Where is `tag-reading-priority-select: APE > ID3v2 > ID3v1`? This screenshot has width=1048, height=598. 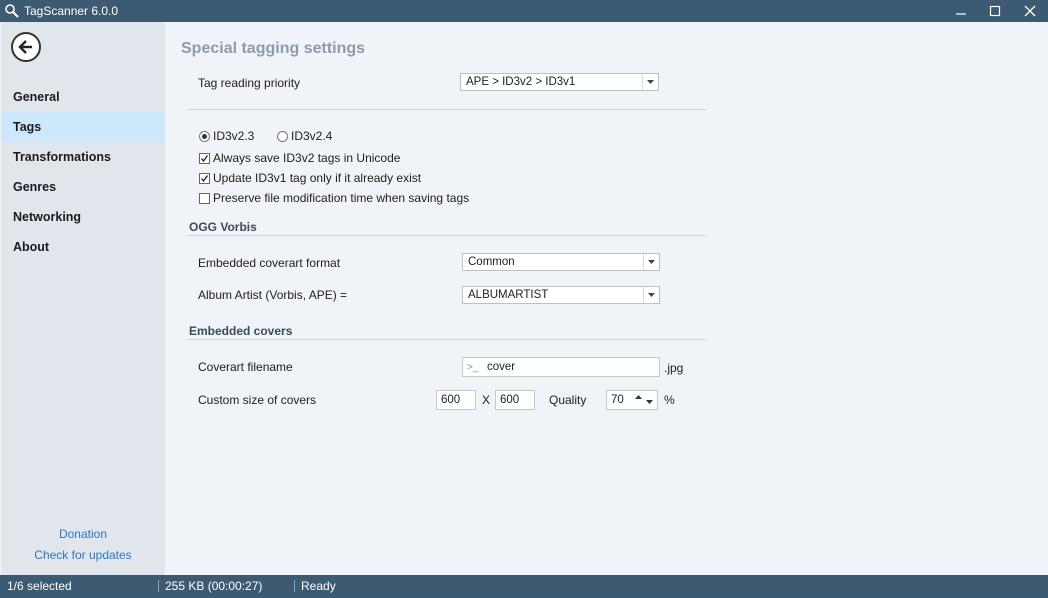
tag-reading-priority-select: APE > ID3v2 > ID3v1 is located at coordinates (559, 82).